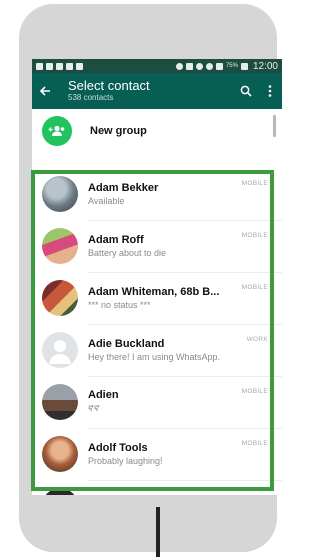 The image size is (320, 557). I want to click on nfc-icon, so click(189, 66).